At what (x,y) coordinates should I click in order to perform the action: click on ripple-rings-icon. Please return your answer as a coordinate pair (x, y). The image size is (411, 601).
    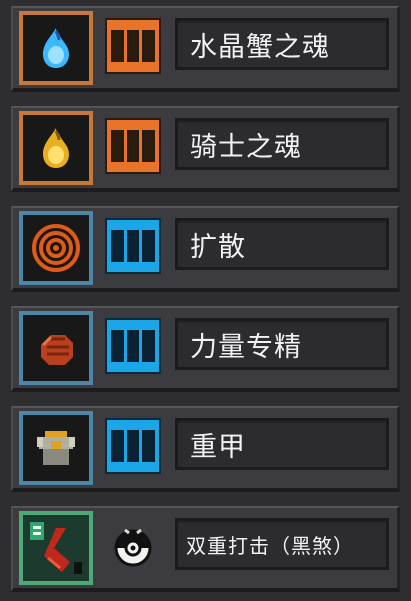
    Looking at the image, I should click on (56, 248).